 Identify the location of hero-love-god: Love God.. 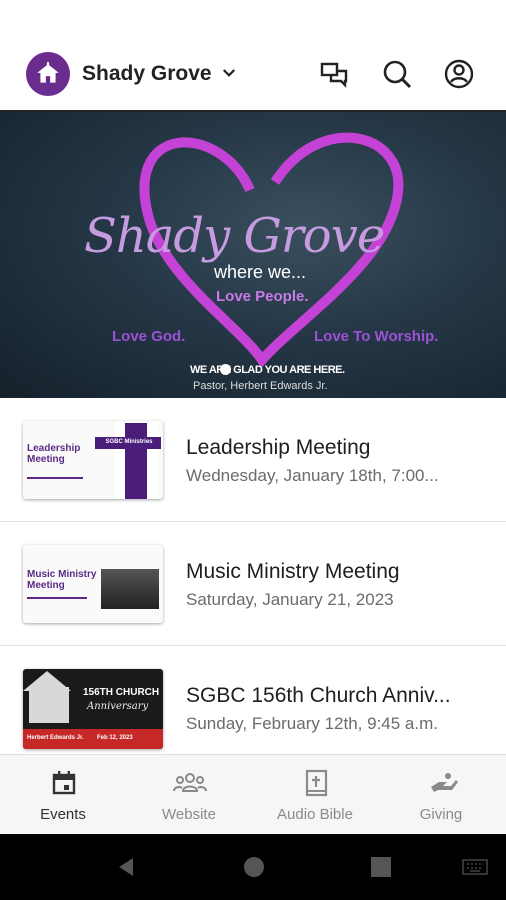
(149, 336).